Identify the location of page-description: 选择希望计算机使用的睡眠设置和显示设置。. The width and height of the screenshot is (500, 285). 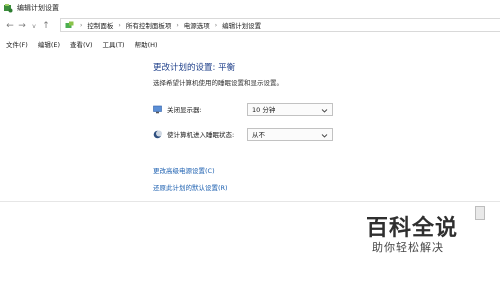
(218, 83).